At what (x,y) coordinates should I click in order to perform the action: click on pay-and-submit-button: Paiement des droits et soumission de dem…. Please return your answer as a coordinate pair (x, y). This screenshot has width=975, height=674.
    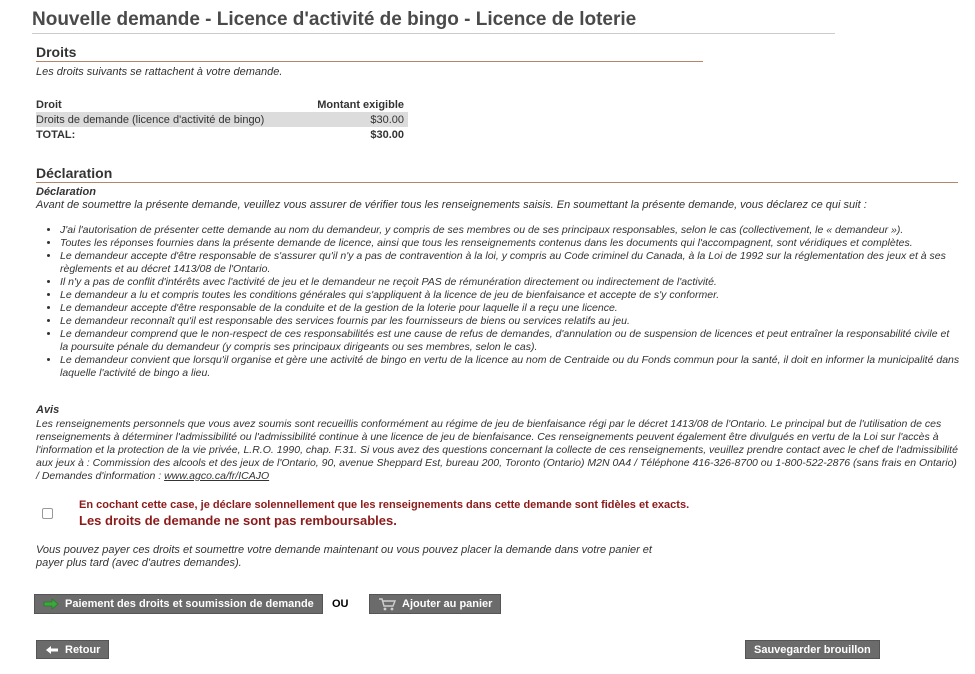
    Looking at the image, I should click on (178, 604).